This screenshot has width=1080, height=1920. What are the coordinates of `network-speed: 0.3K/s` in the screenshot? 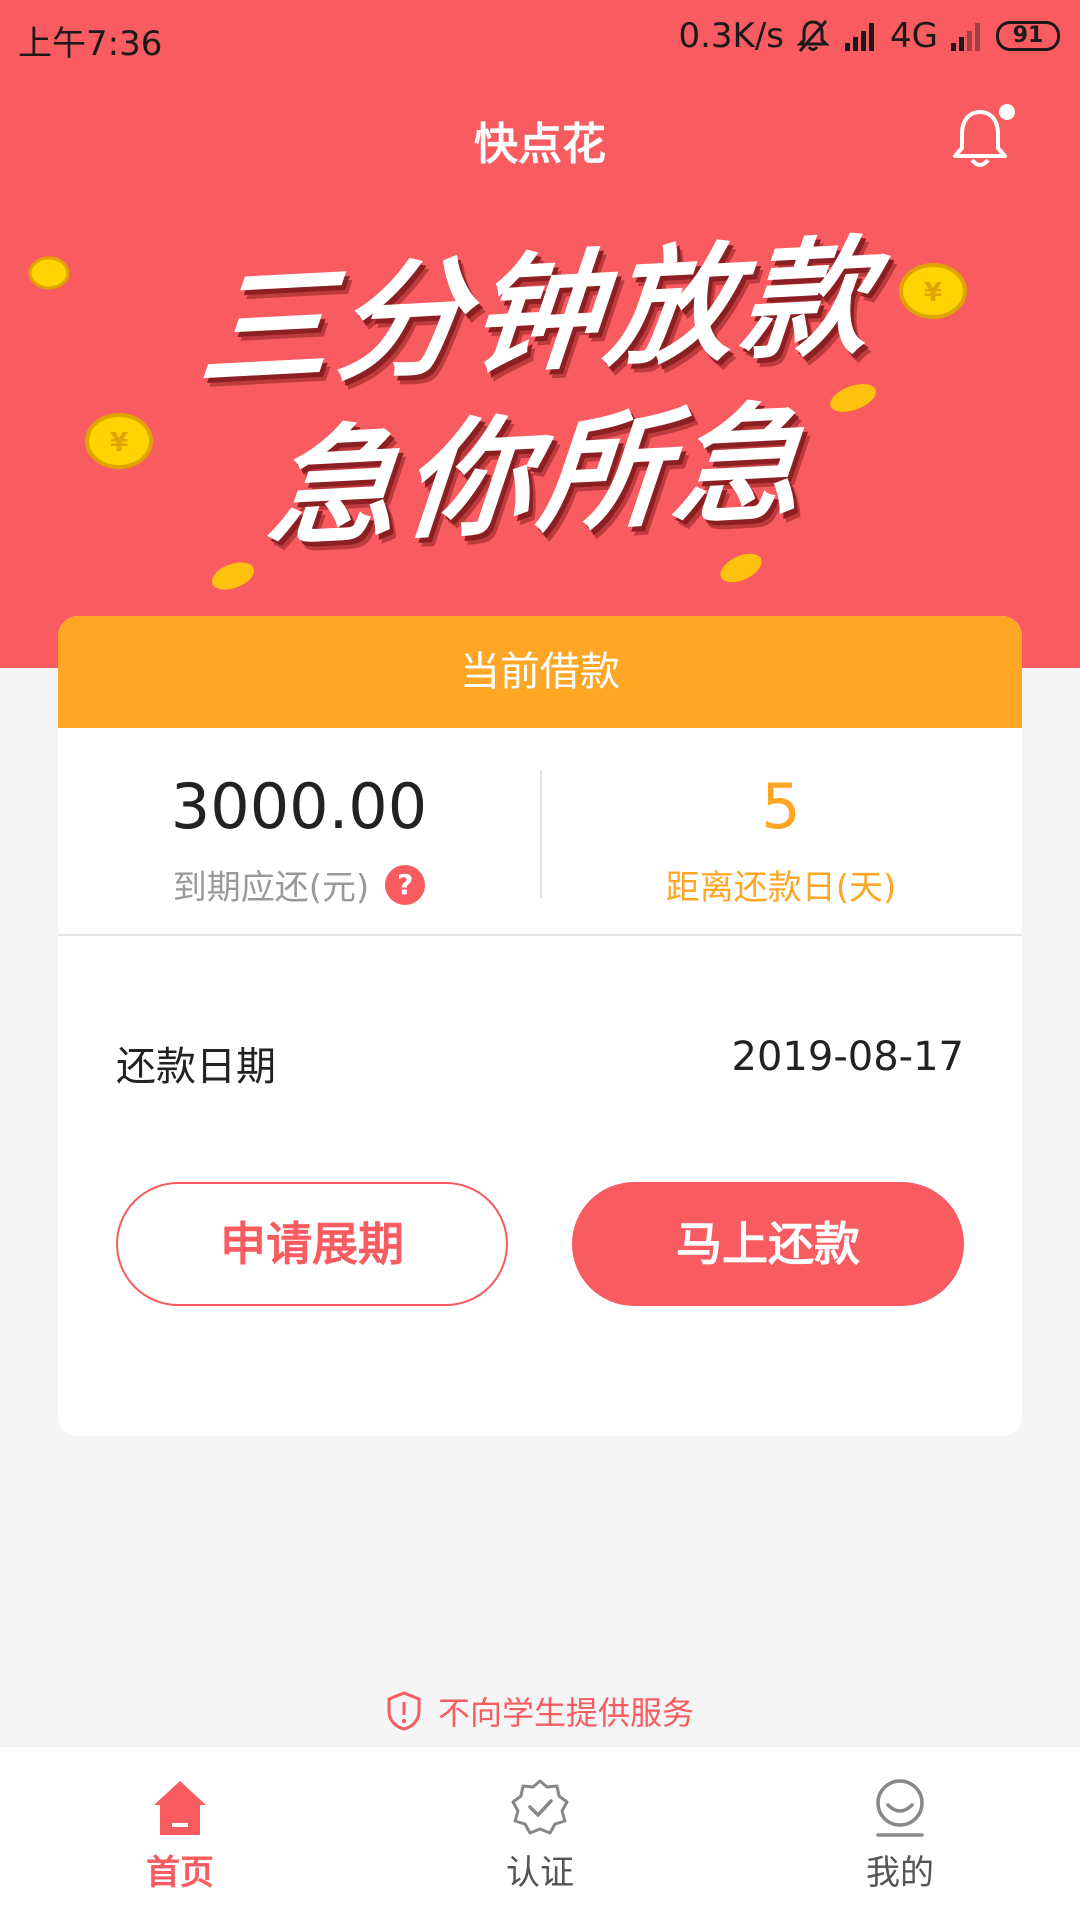 It's located at (731, 36).